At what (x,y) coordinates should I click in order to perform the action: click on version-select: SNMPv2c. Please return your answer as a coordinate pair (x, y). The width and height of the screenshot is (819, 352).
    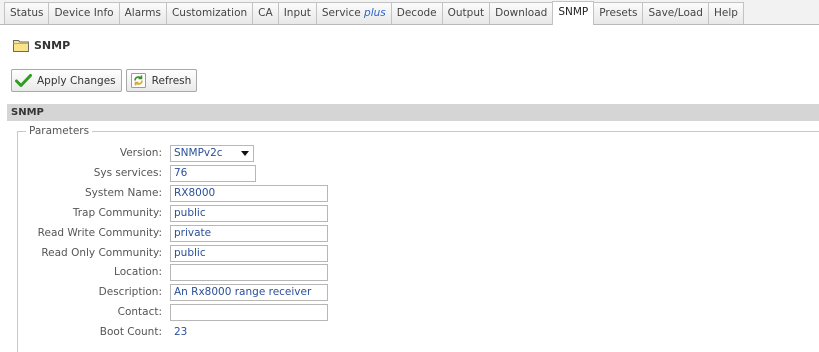
    Looking at the image, I should click on (212, 153).